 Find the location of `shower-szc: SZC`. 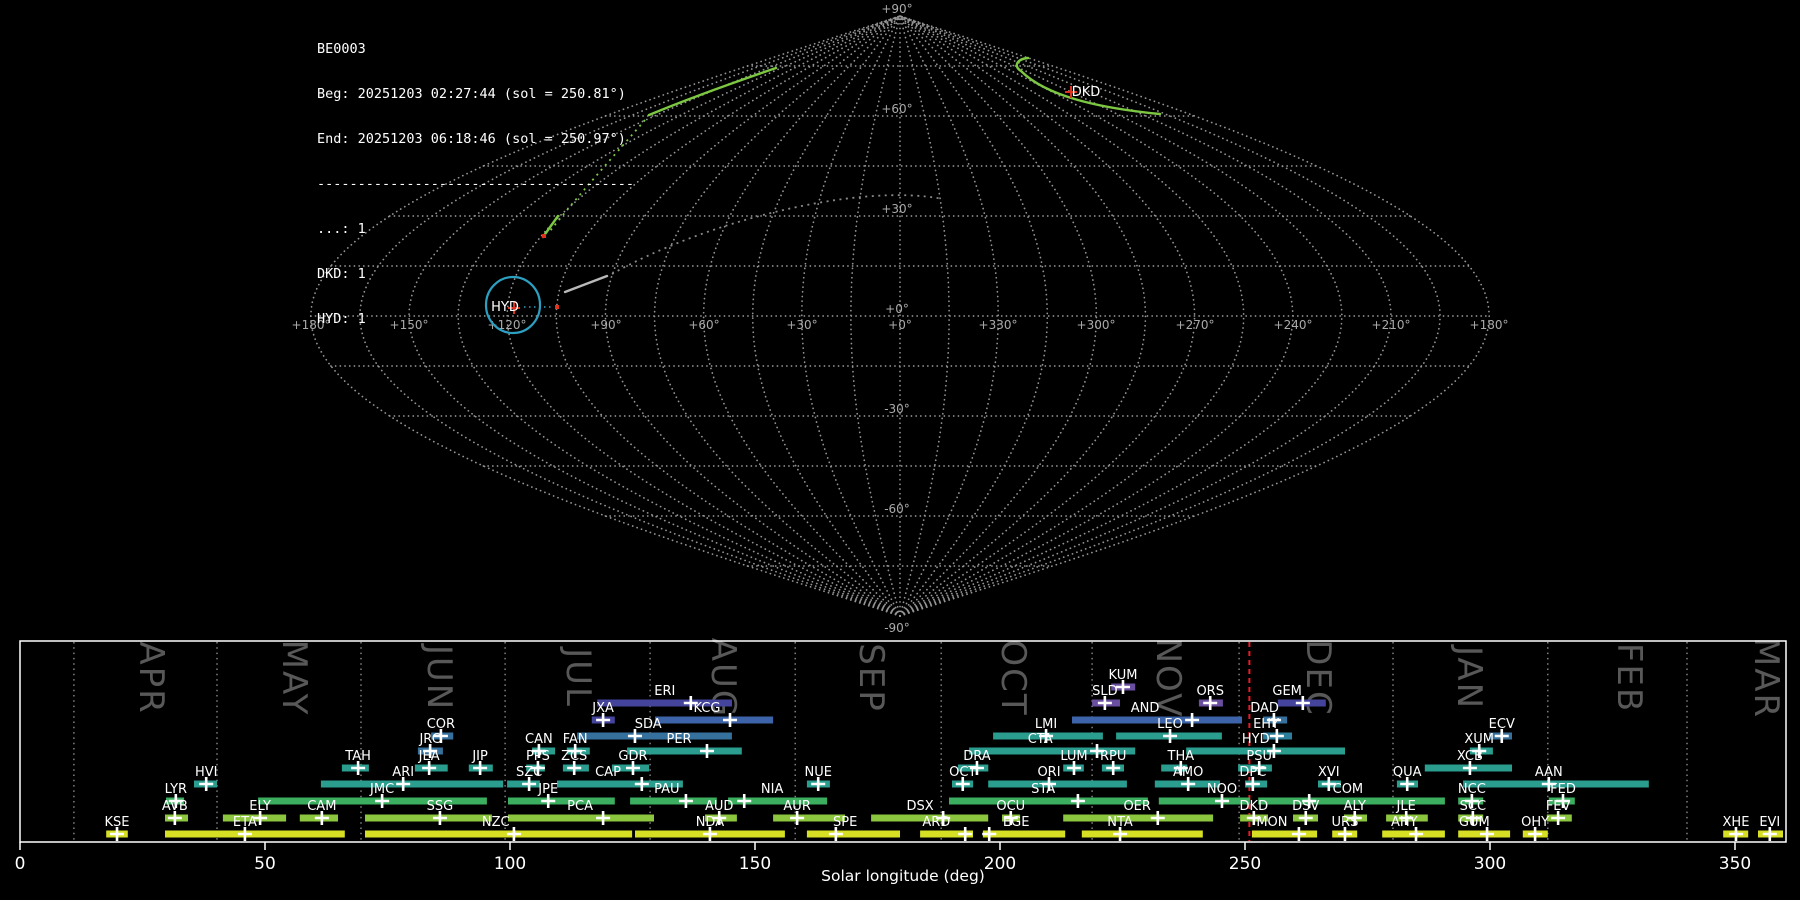

shower-szc: SZC is located at coordinates (524, 778).